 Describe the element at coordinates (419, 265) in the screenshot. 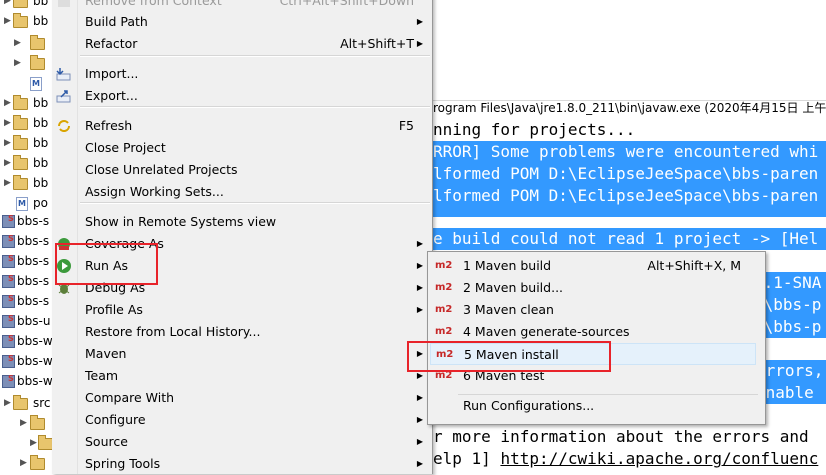

I see `submenu-arrow-icon: ▶` at that location.